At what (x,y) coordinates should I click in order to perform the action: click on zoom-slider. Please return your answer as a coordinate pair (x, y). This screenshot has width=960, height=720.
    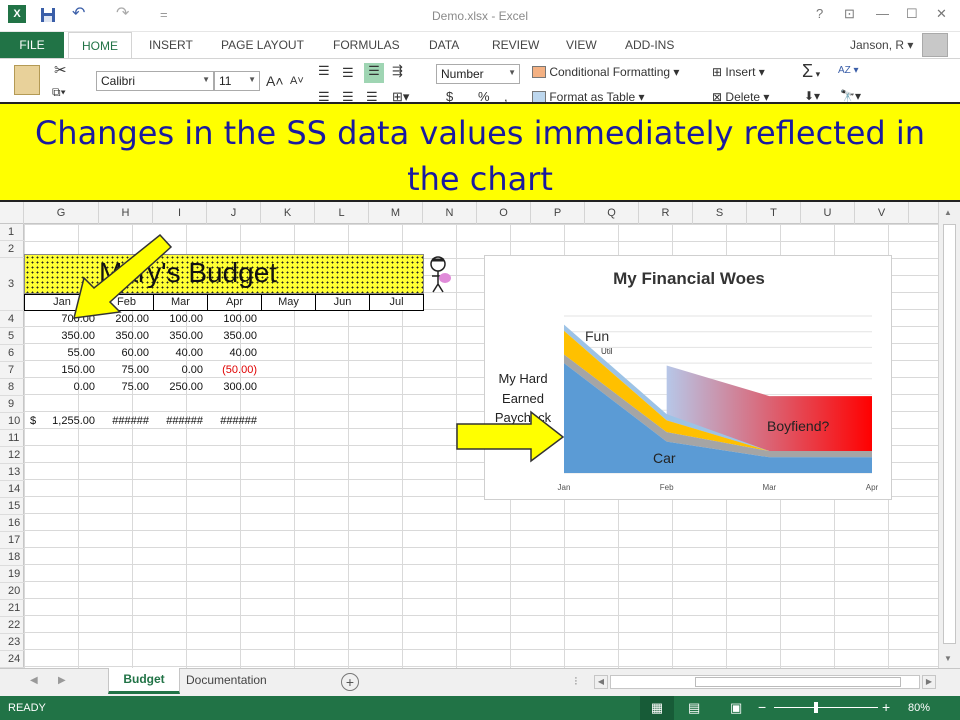
    Looking at the image, I should click on (826, 707).